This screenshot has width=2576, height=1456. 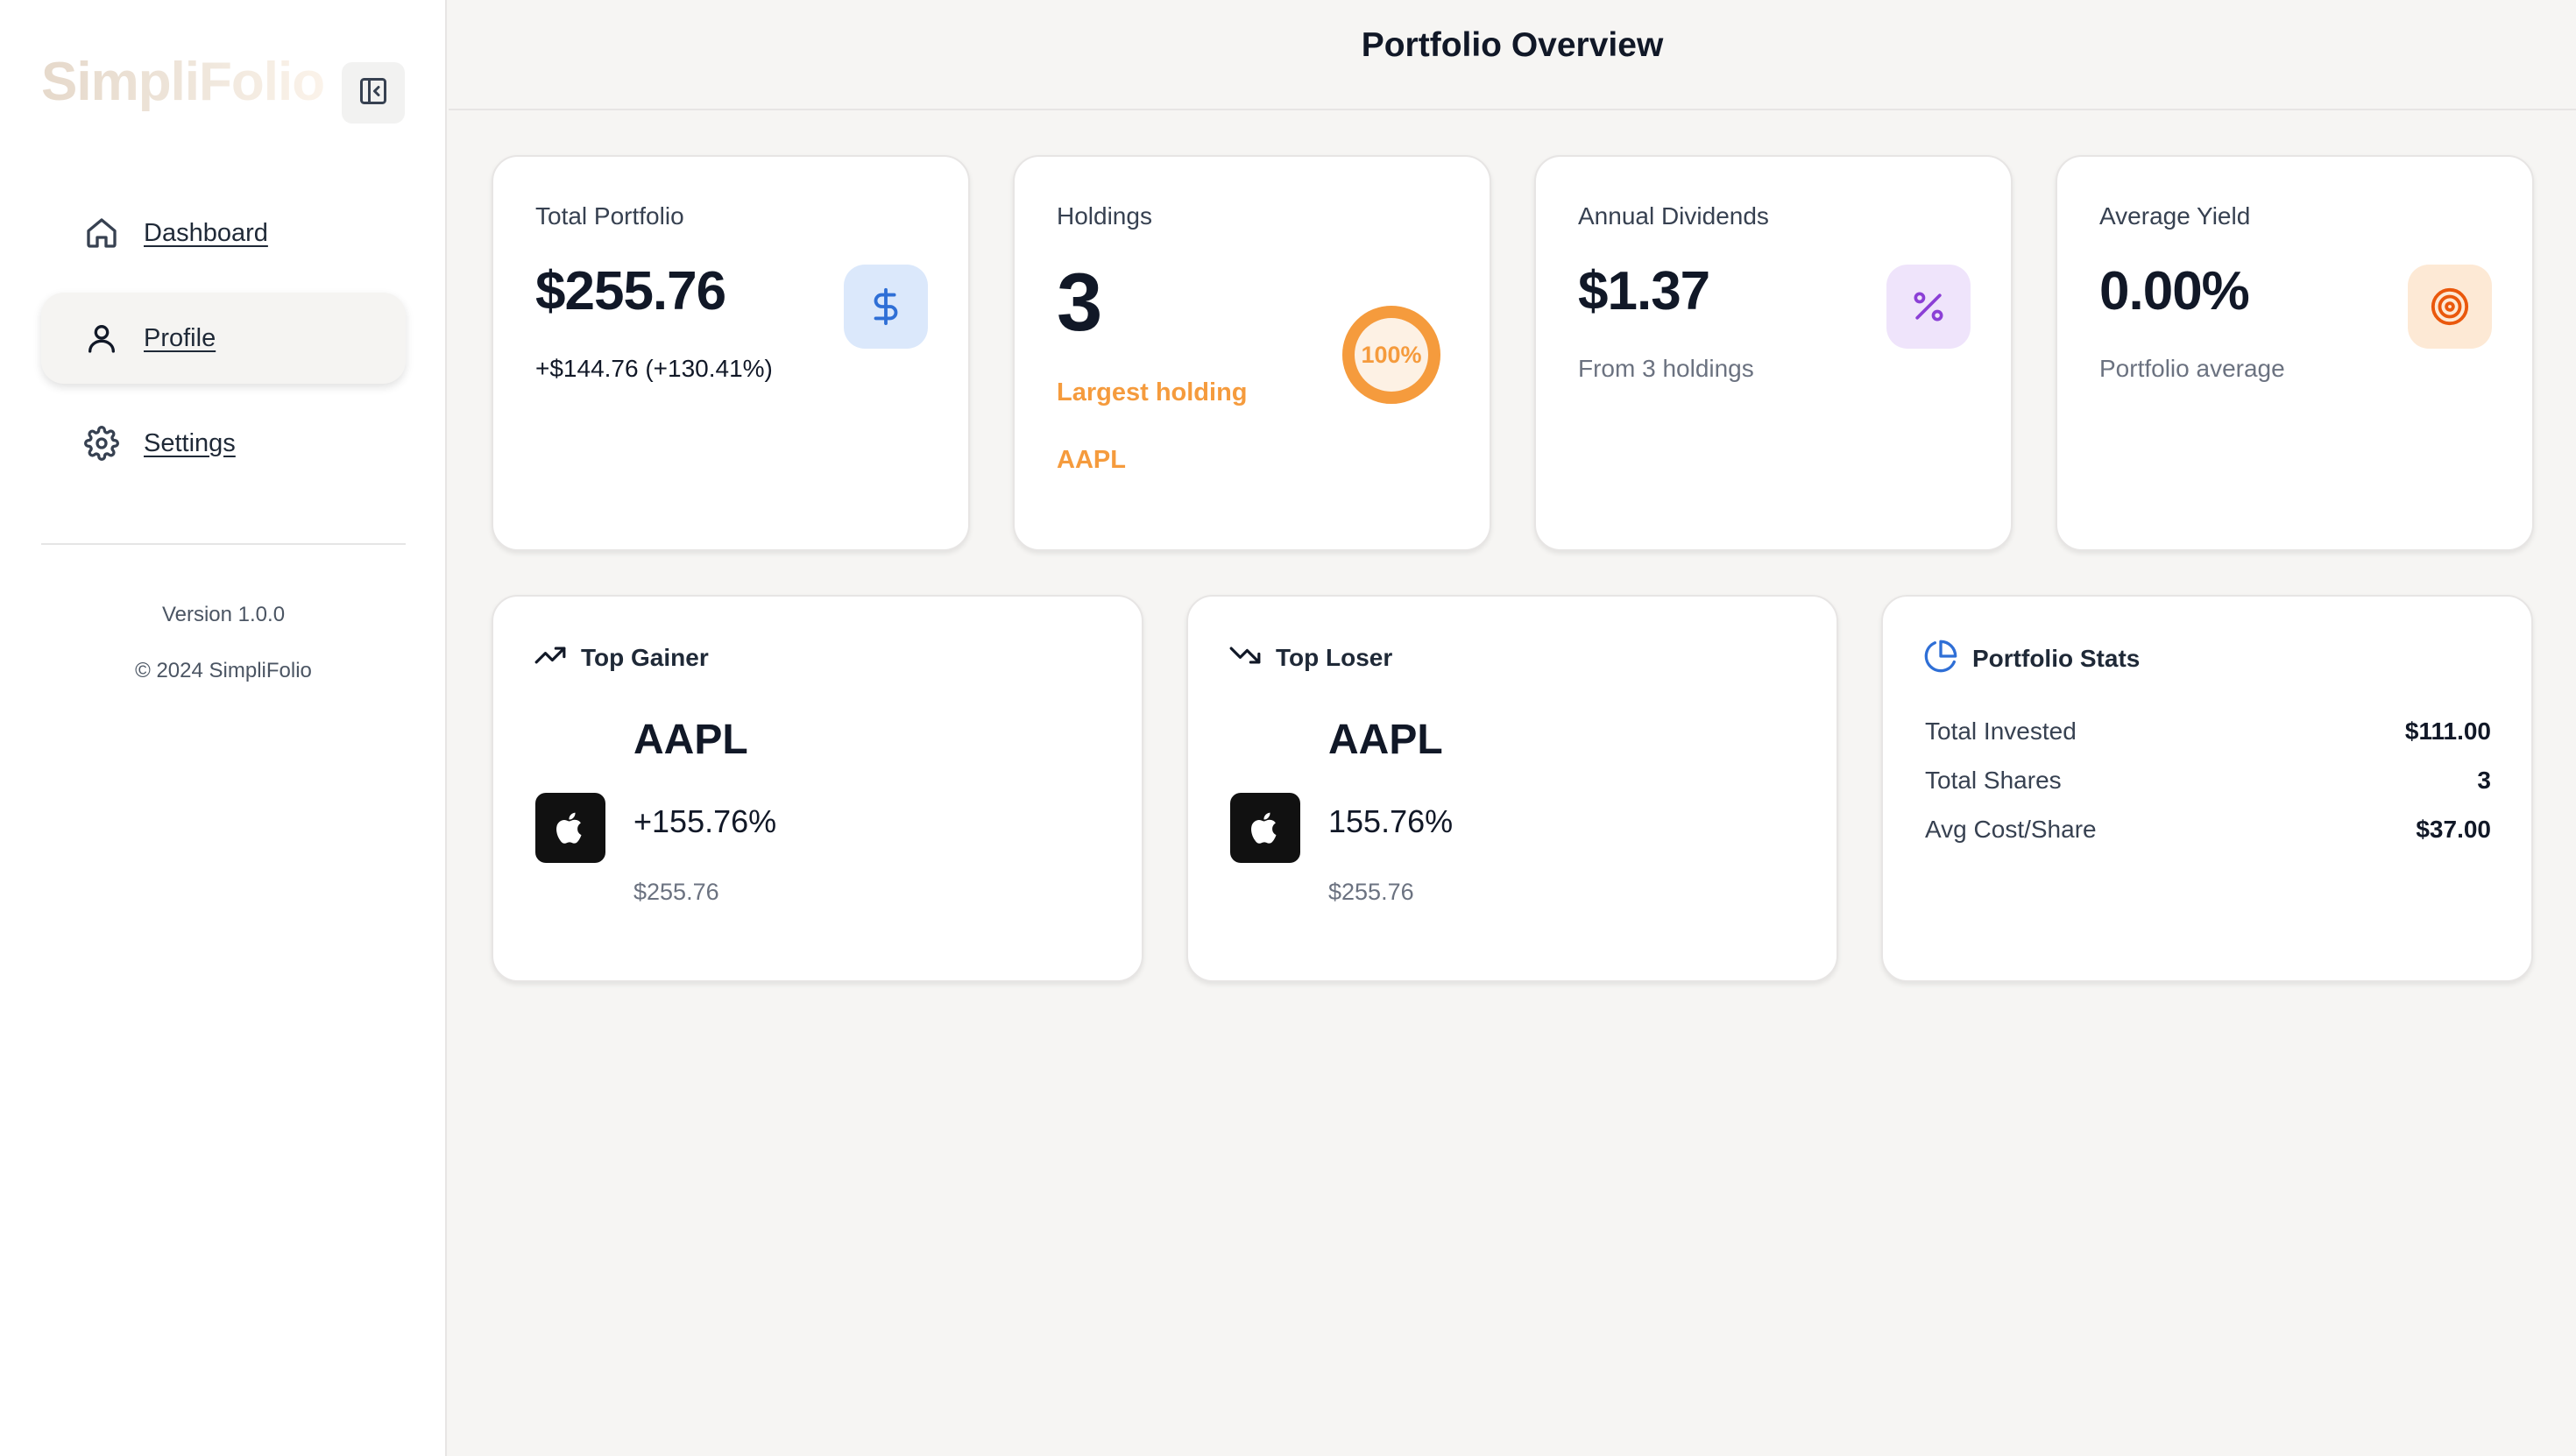 What do you see at coordinates (817, 788) in the screenshot?
I see `top-gainer-card: Top Gainer AAPL +155.76% $255.76` at bounding box center [817, 788].